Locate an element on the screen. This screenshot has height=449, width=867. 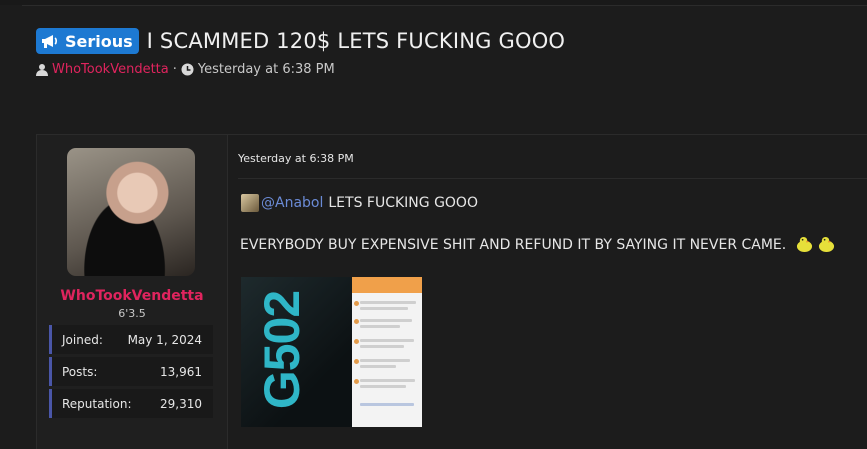
thread-title: I SCAMMED 120$ LETS FUCKING GOOO is located at coordinates (356, 41).